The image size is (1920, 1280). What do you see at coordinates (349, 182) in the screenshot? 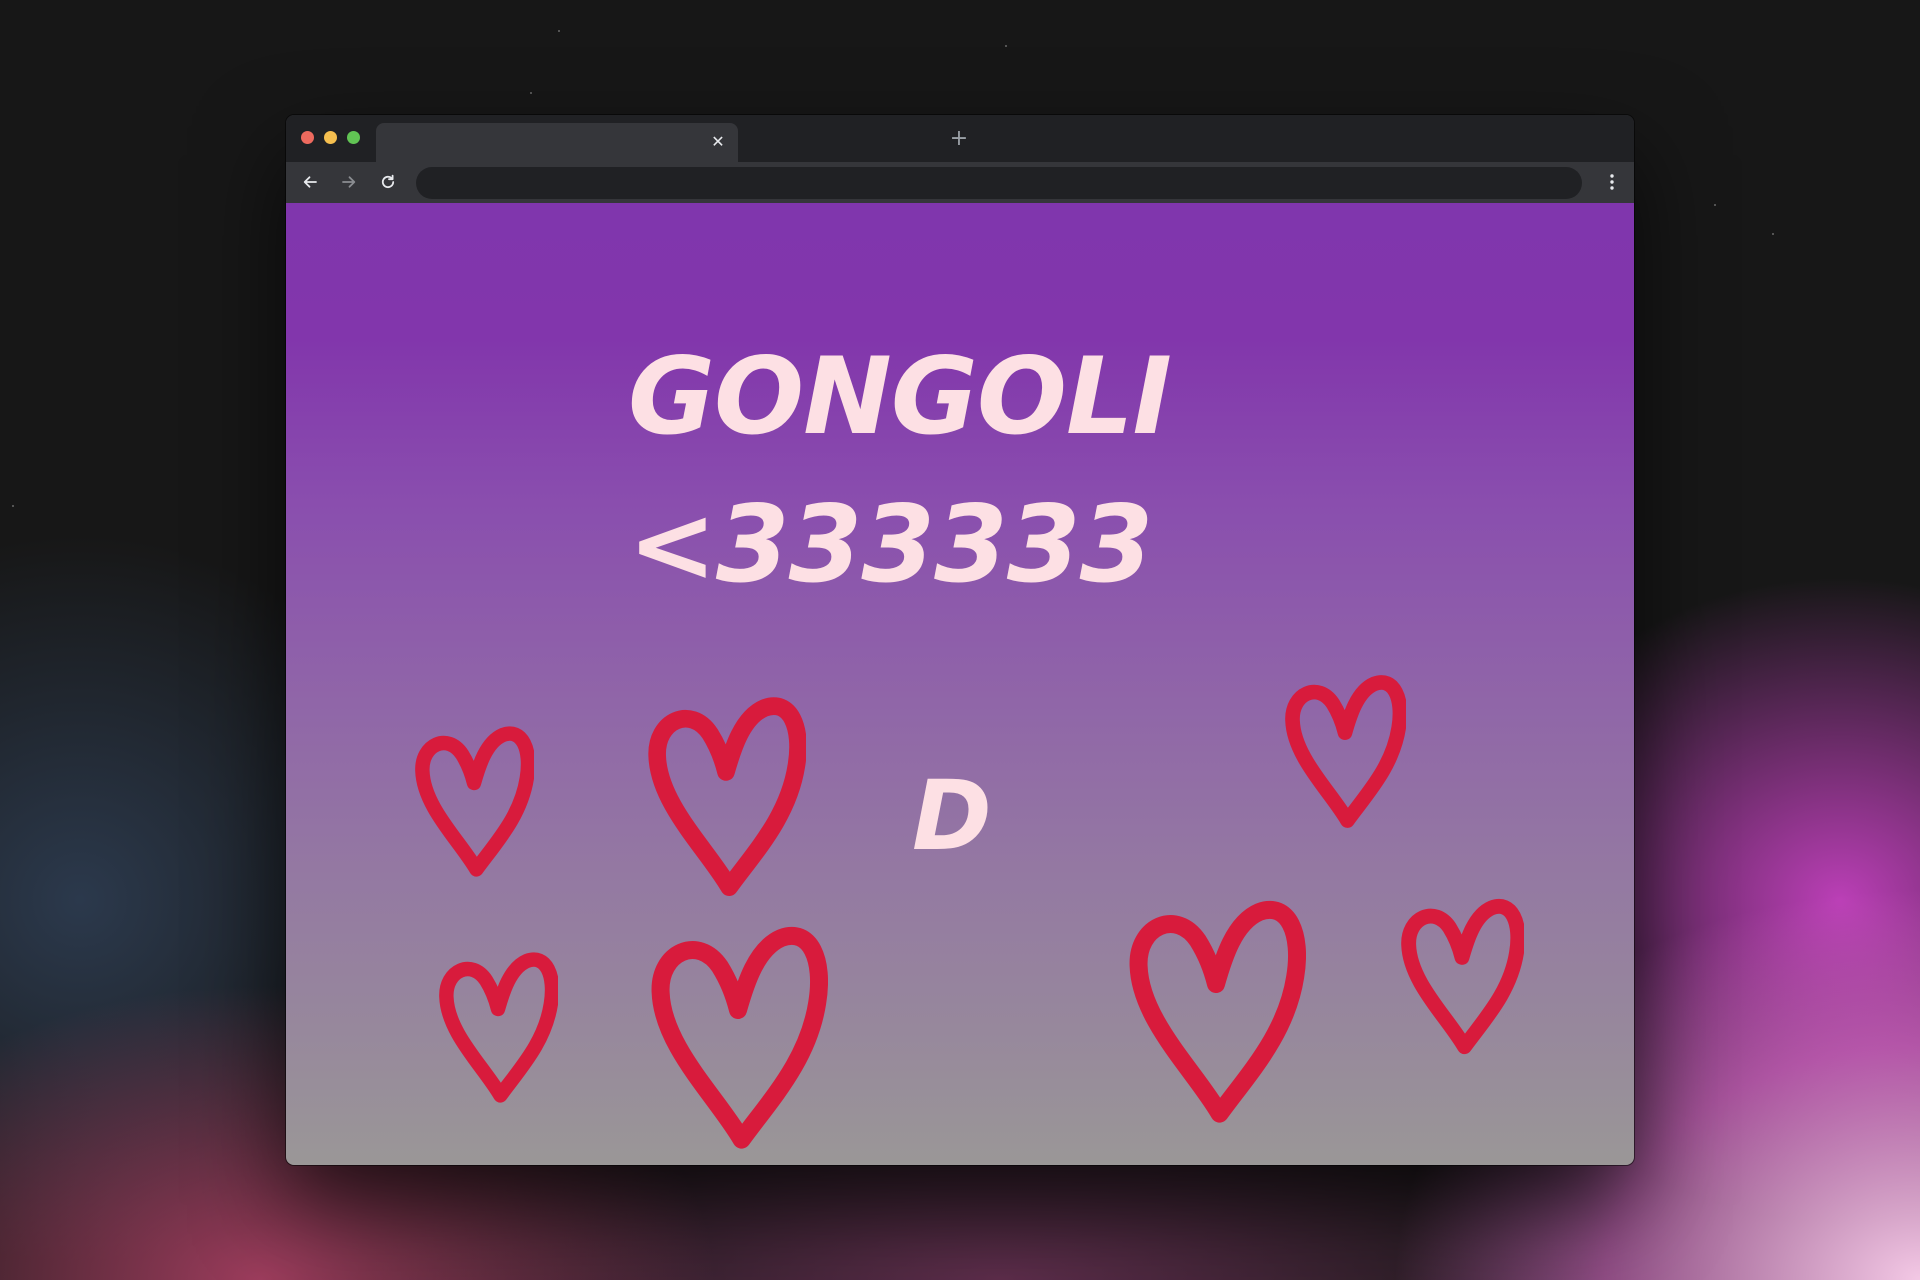
I see `arrow-right-icon` at bounding box center [349, 182].